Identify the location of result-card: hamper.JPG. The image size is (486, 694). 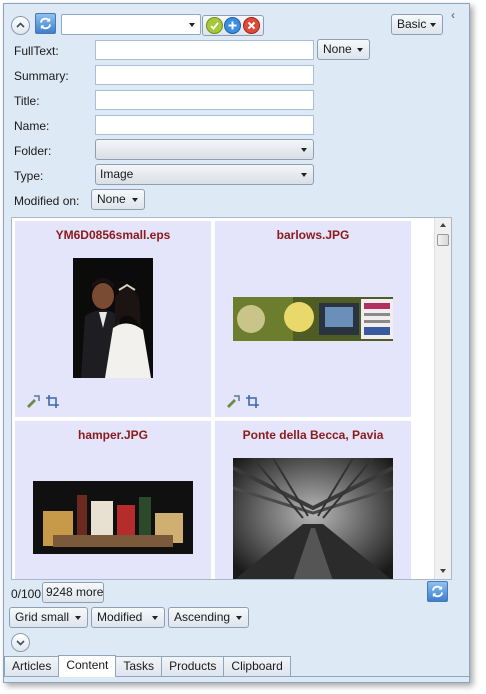
(113, 500).